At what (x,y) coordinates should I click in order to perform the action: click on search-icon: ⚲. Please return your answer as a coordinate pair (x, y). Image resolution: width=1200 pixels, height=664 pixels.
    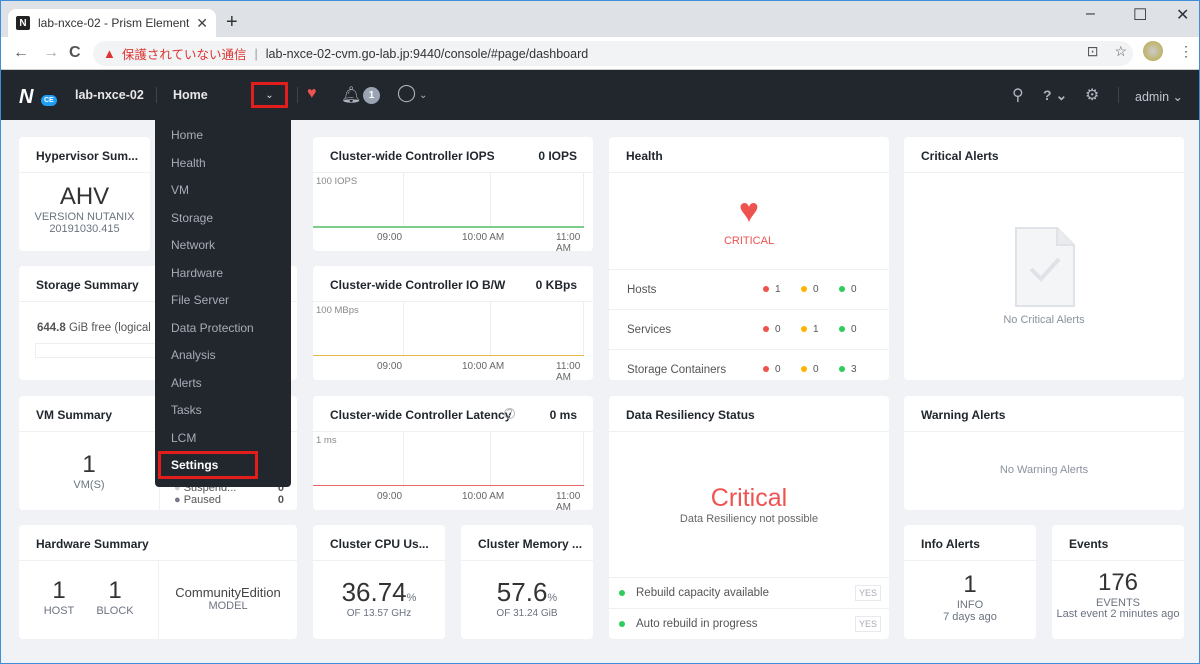
    Looking at the image, I should click on (1018, 95).